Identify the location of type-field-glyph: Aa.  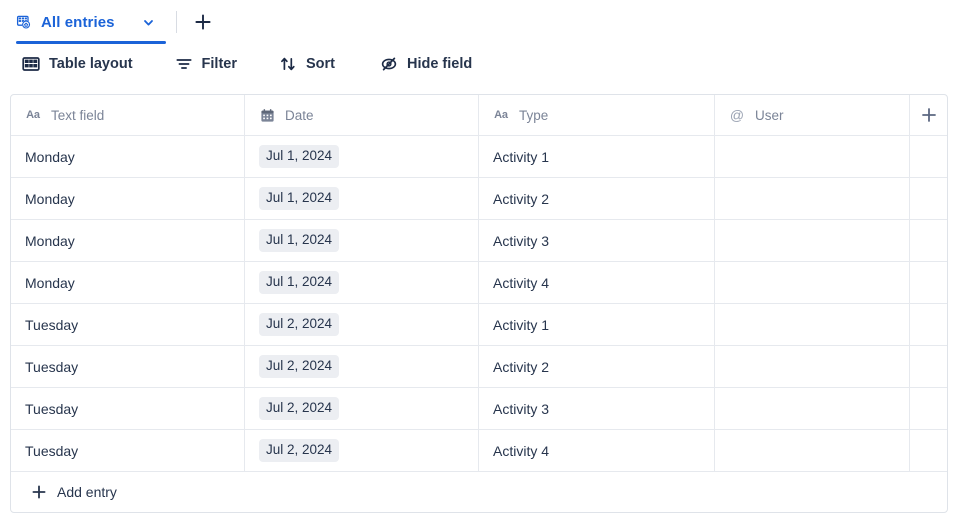
(501, 114).